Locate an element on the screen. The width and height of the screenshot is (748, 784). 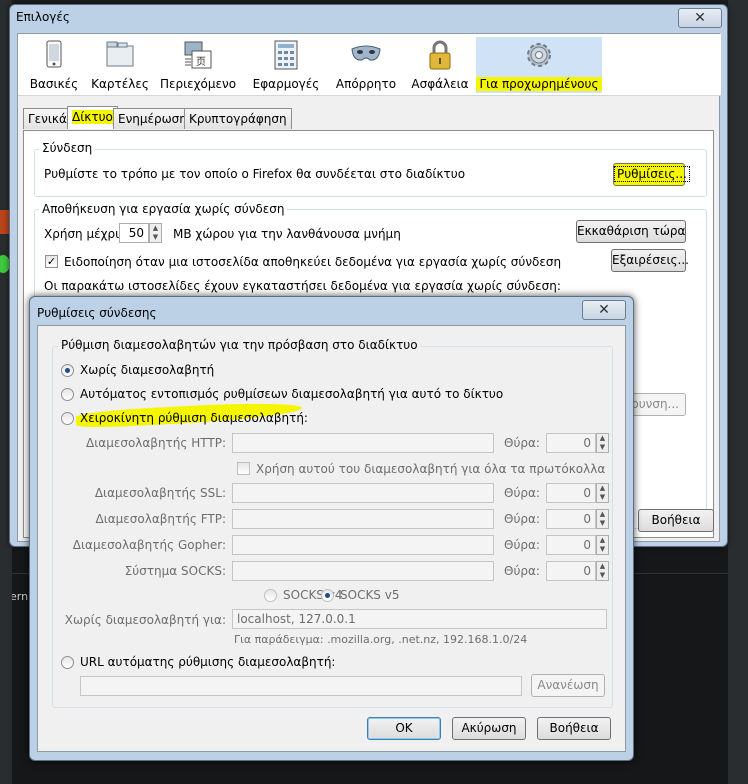
tab-network: Δίκτυο is located at coordinates (92, 117).